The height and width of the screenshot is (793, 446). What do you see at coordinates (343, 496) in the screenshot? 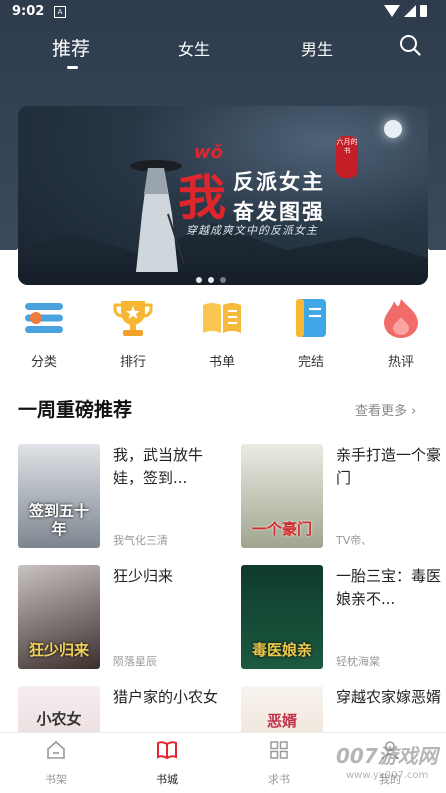
I see `book-card: 一个豪门 亲手打造一个豪门 TV帝、` at bounding box center [343, 496].